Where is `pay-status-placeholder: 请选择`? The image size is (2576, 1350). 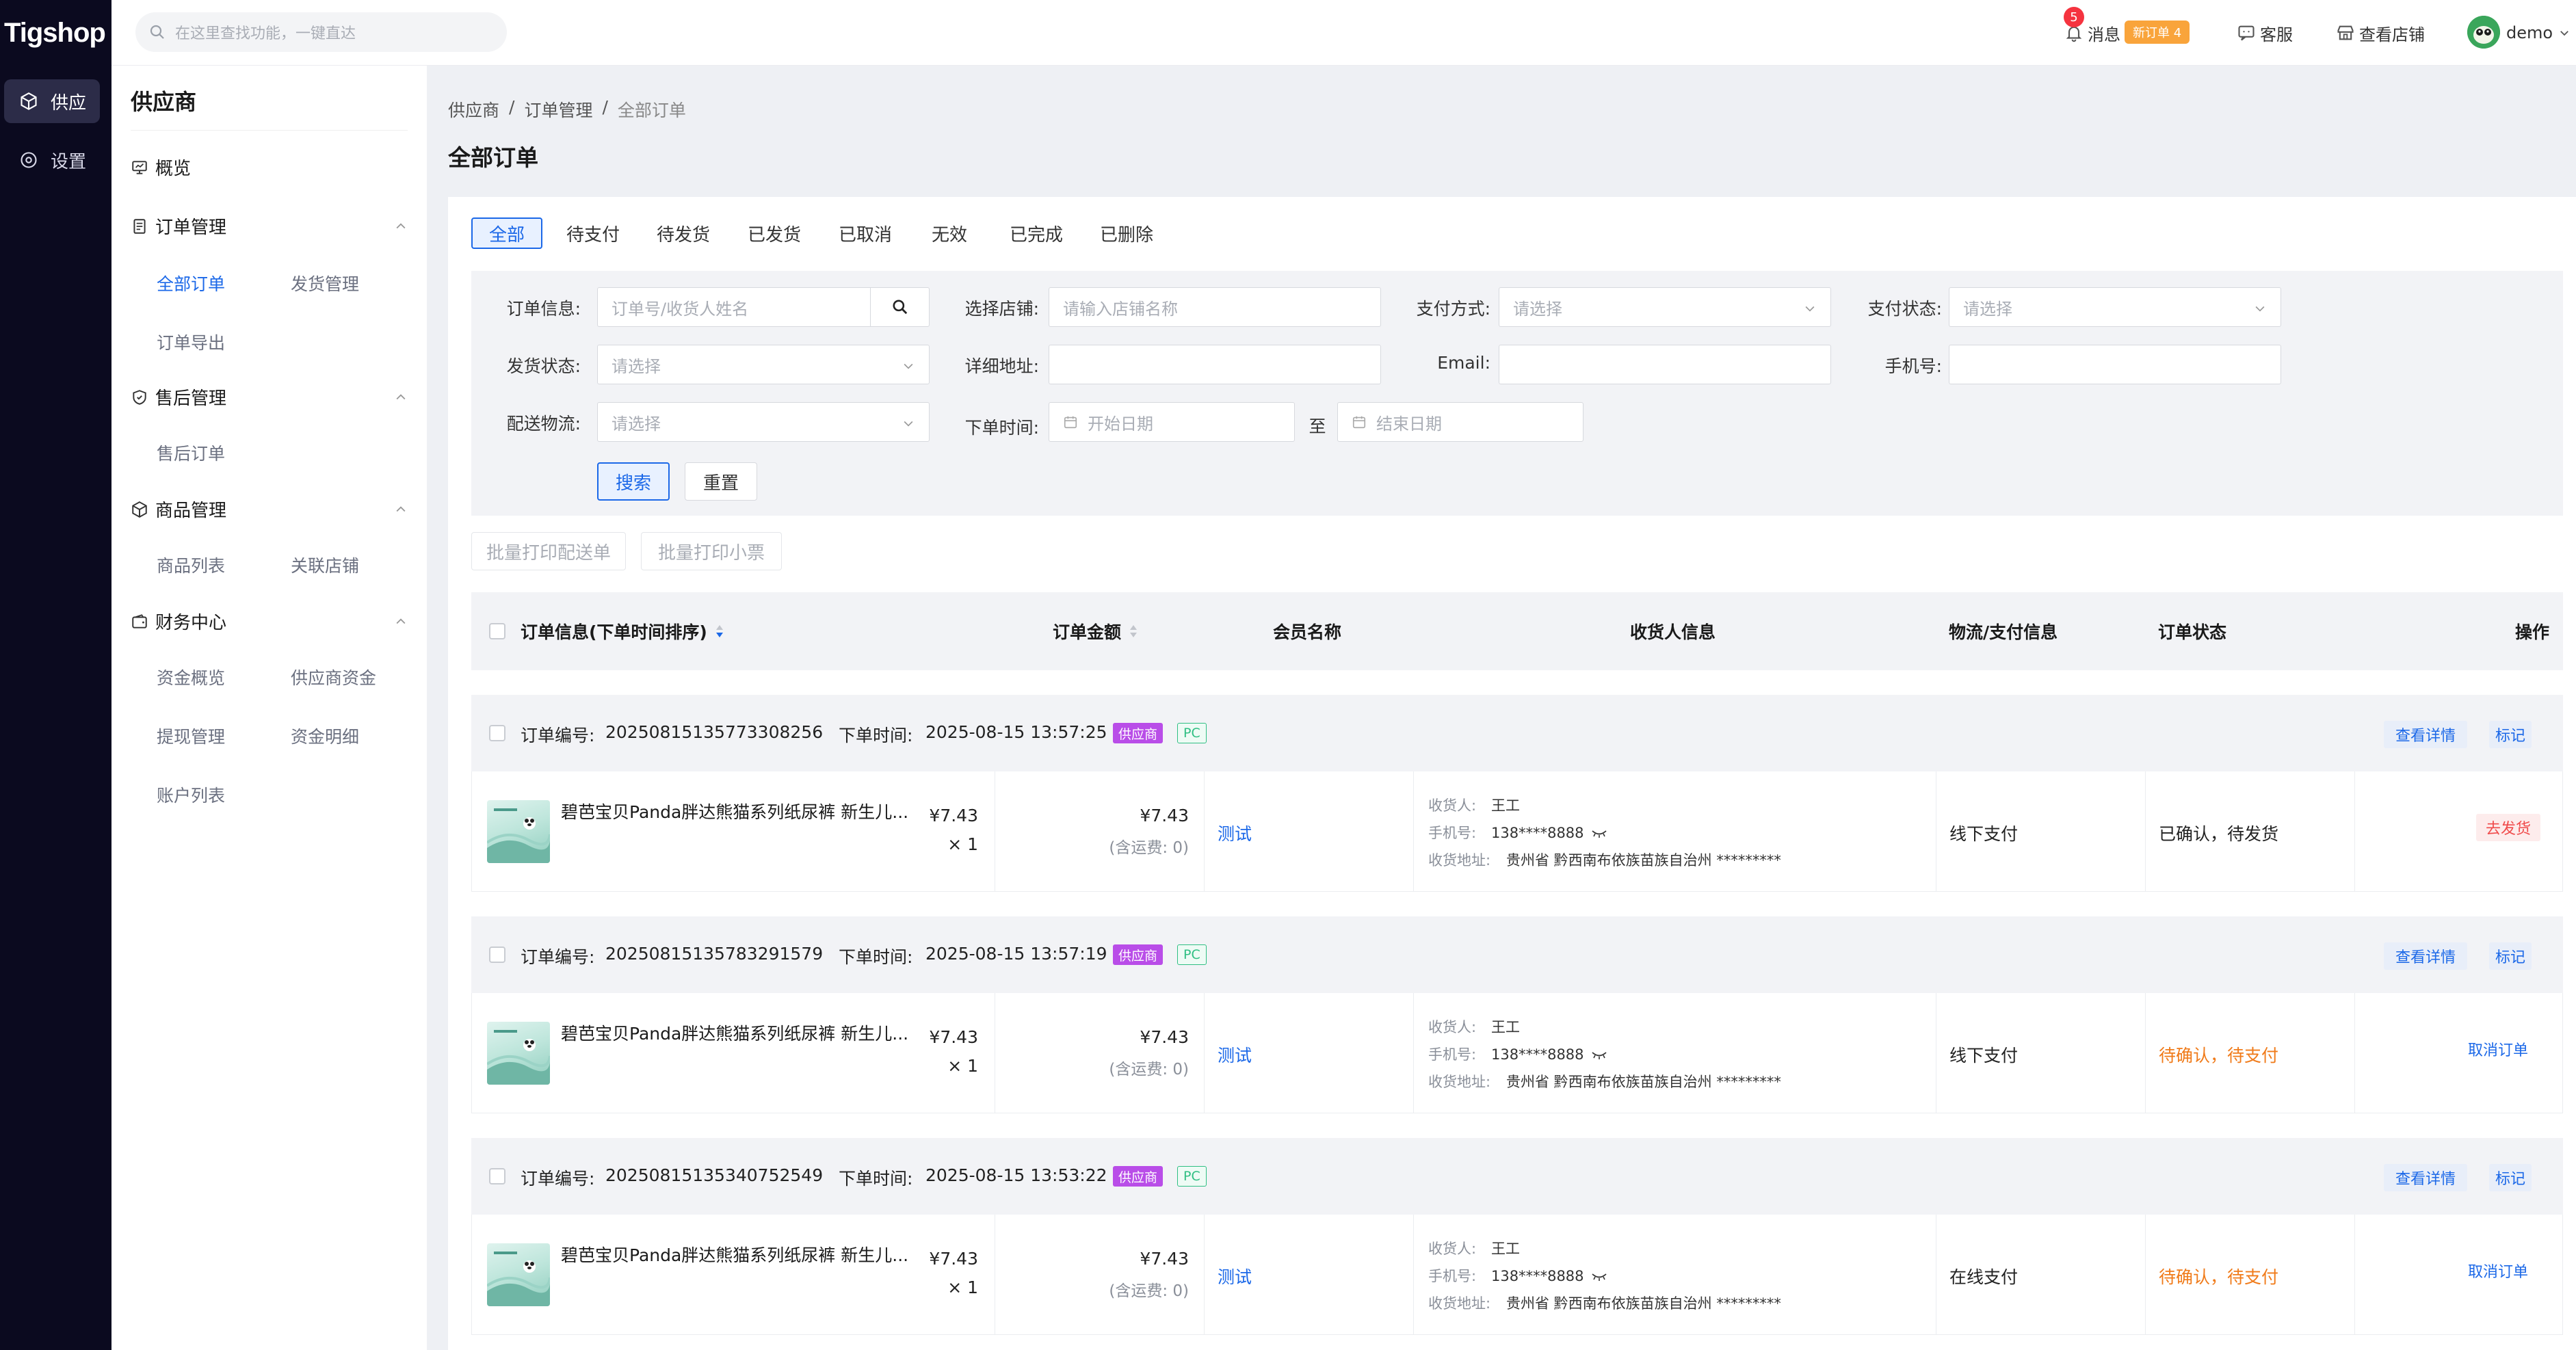
pay-status-placeholder: 请选择 is located at coordinates (1987, 309).